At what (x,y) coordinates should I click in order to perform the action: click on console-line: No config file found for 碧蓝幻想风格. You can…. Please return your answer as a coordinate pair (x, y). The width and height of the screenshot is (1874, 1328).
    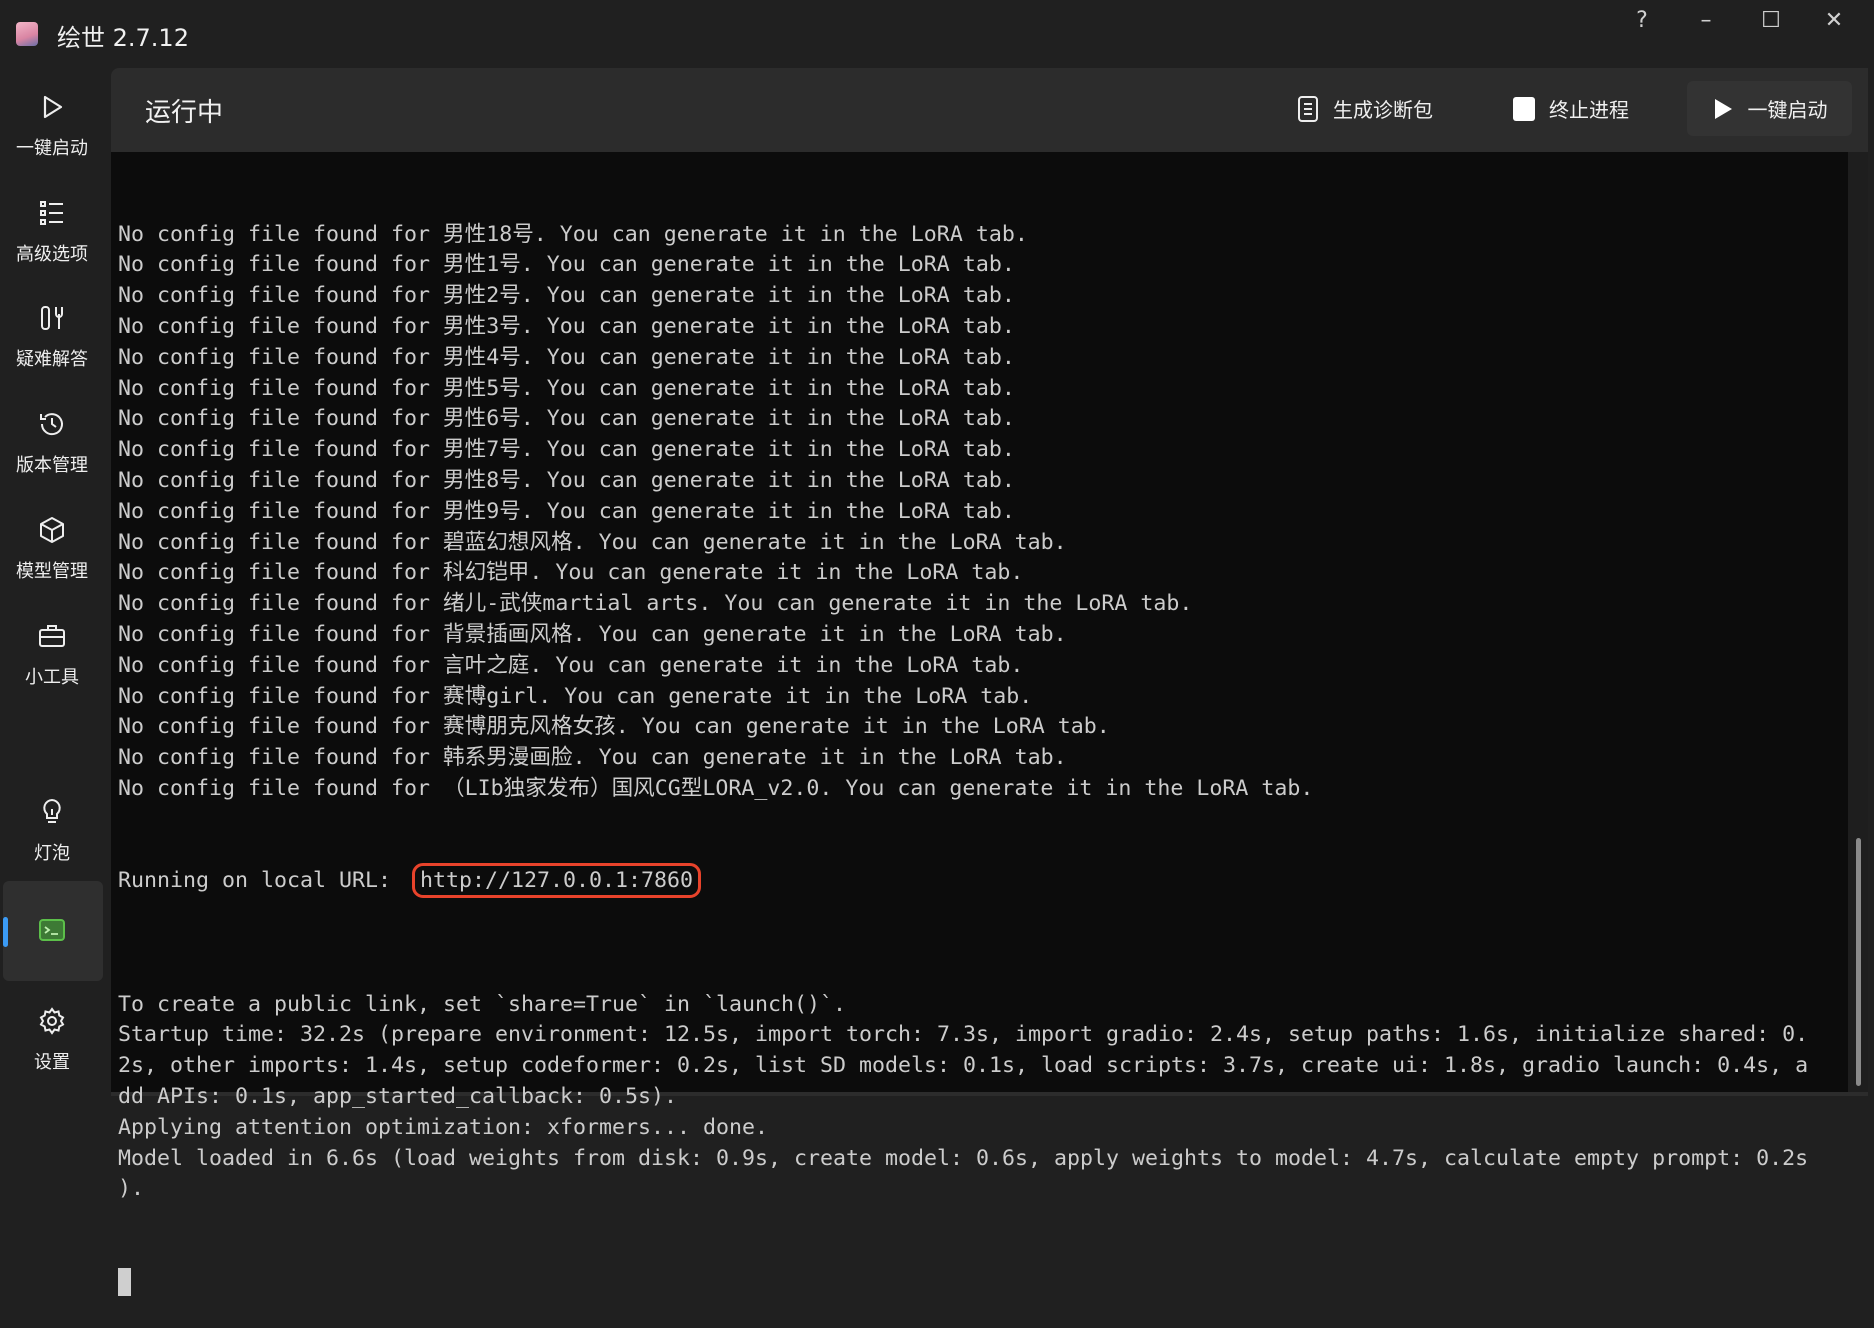
    Looking at the image, I should click on (592, 542).